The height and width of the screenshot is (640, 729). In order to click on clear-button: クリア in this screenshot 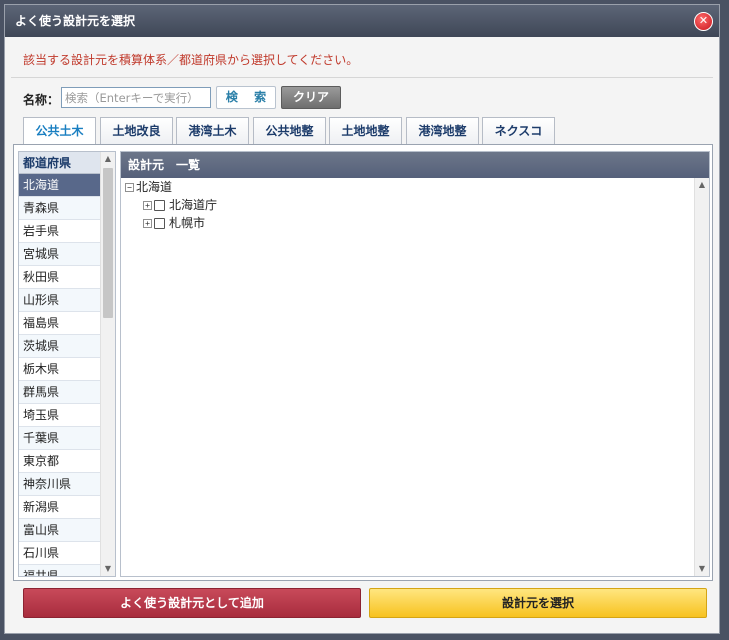, I will do `click(311, 97)`.